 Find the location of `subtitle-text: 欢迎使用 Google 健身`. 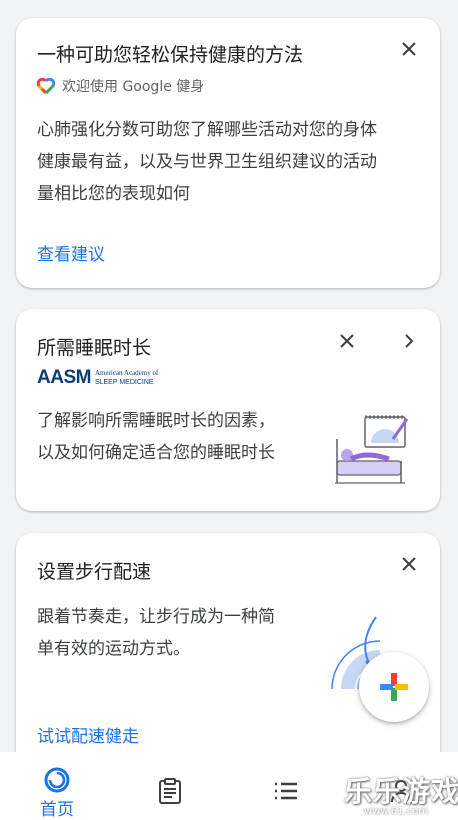

subtitle-text: 欢迎使用 Google 健身 is located at coordinates (133, 87).